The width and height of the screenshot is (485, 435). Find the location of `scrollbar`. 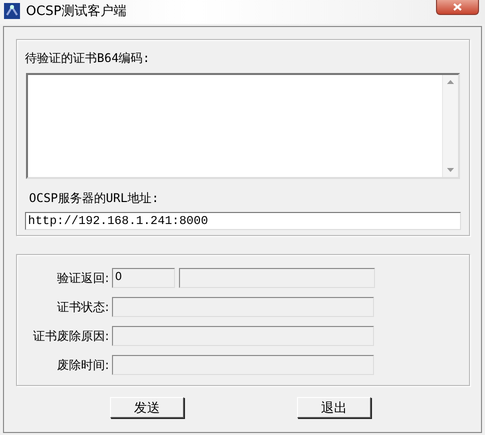

scrollbar is located at coordinates (450, 126).